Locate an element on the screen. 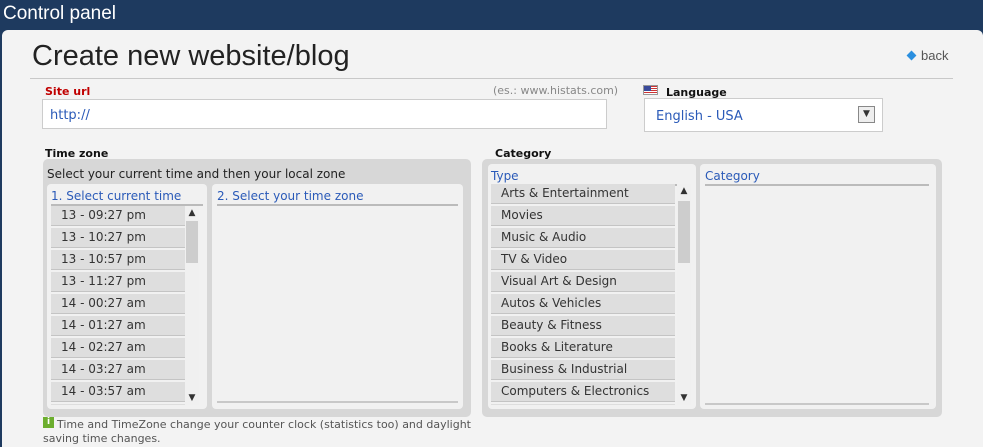 Image resolution: width=983 pixels, height=447 pixels. time-option: 14 - 01:27 am is located at coordinates (118, 326).